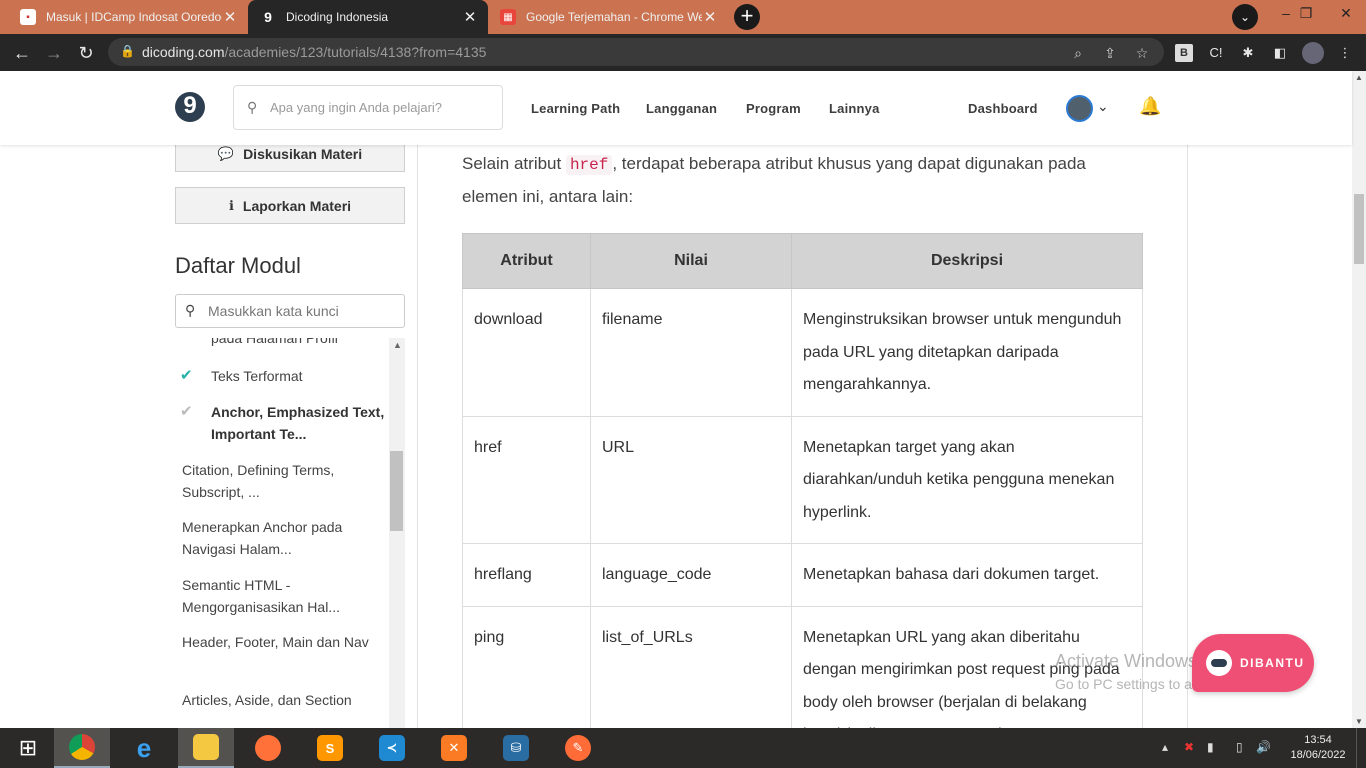 The height and width of the screenshot is (768, 1366). Describe the element at coordinates (28, 748) in the screenshot. I see `windows-start-button: ⊞` at that location.